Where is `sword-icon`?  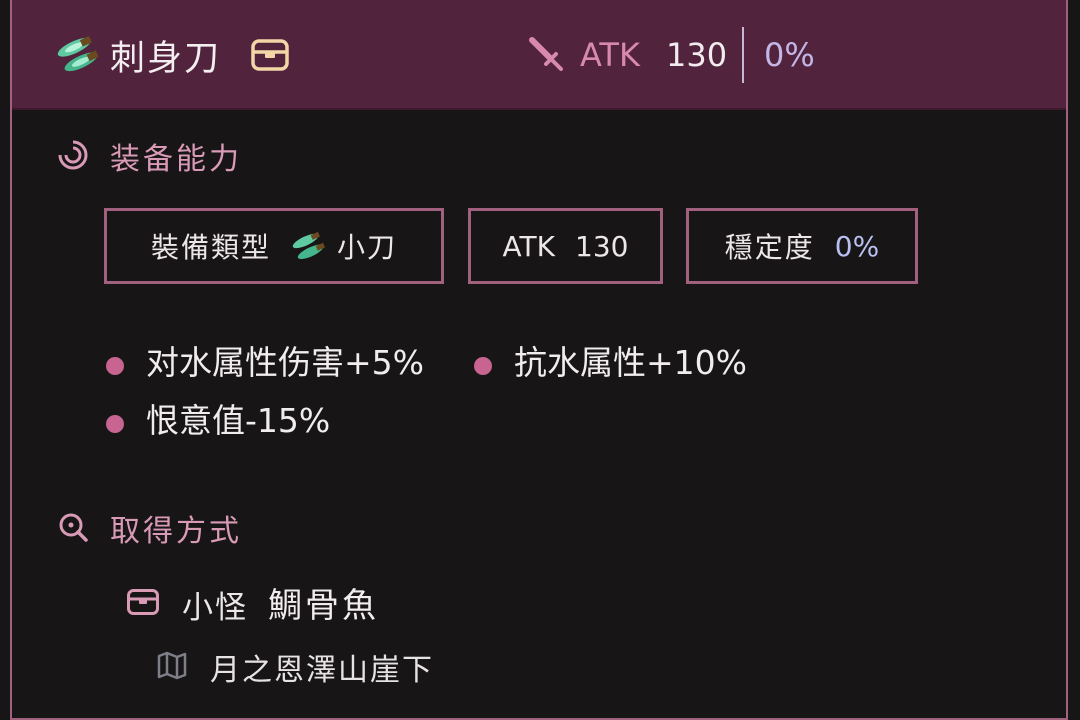
sword-icon is located at coordinates (546, 54).